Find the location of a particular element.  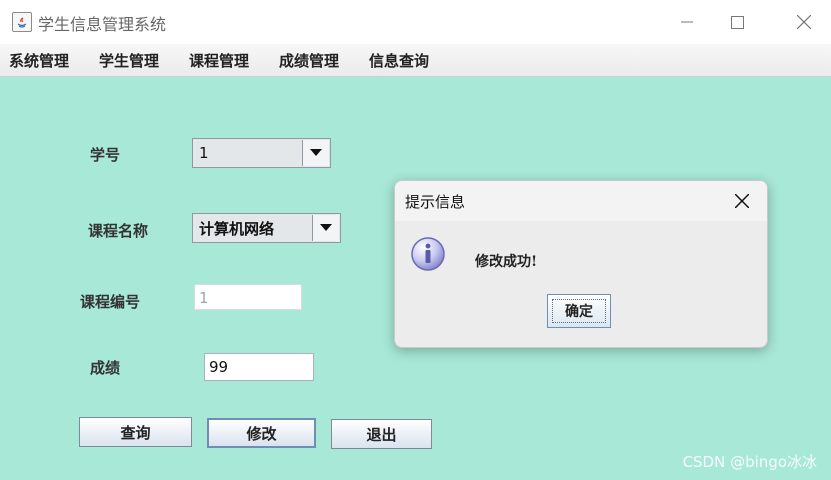

score-label: 成绩 is located at coordinates (105, 368).